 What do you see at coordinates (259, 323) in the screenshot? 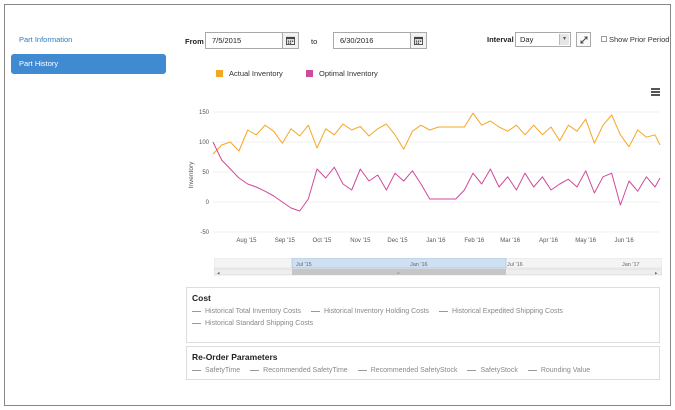
I see `cost-item-label: Historical Standard Shipping Costs` at bounding box center [259, 323].